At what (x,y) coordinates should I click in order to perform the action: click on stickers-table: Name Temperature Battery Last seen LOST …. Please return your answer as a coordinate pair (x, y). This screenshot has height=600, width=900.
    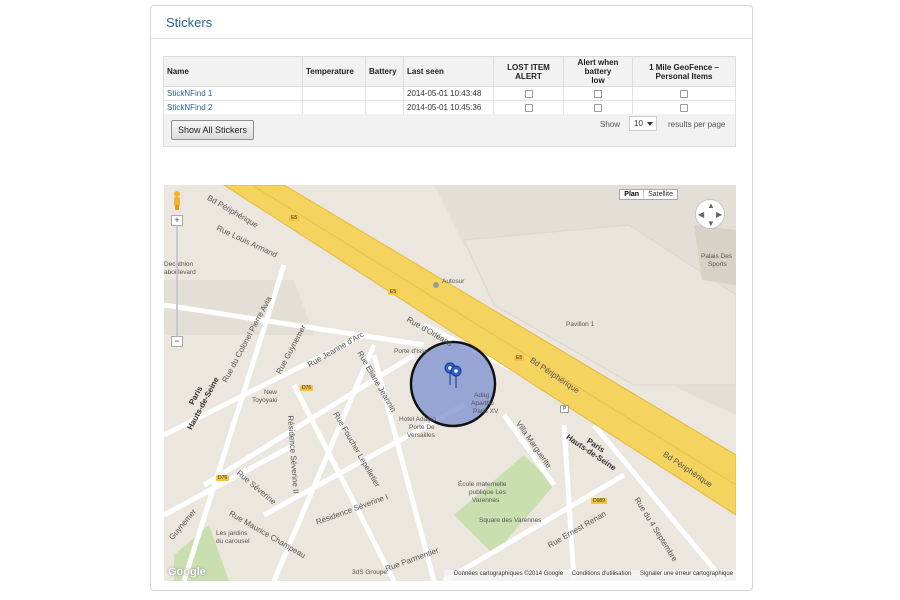
    Looking at the image, I should click on (449, 85).